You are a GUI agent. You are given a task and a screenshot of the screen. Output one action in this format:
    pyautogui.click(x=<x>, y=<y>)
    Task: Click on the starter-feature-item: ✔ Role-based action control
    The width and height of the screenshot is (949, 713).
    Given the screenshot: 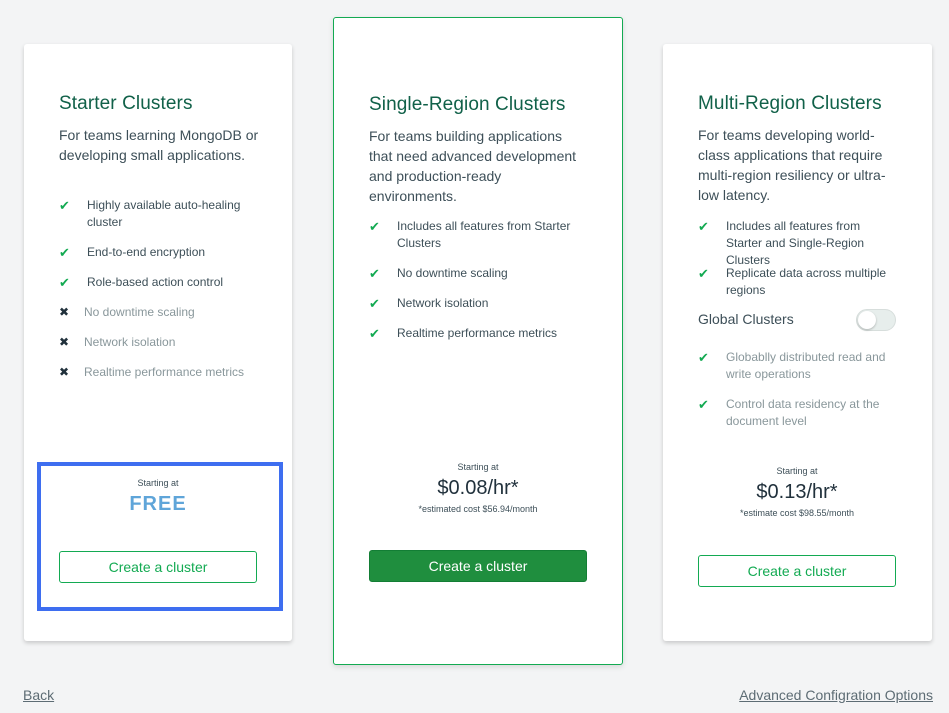 What is the action you would take?
    pyautogui.click(x=141, y=282)
    